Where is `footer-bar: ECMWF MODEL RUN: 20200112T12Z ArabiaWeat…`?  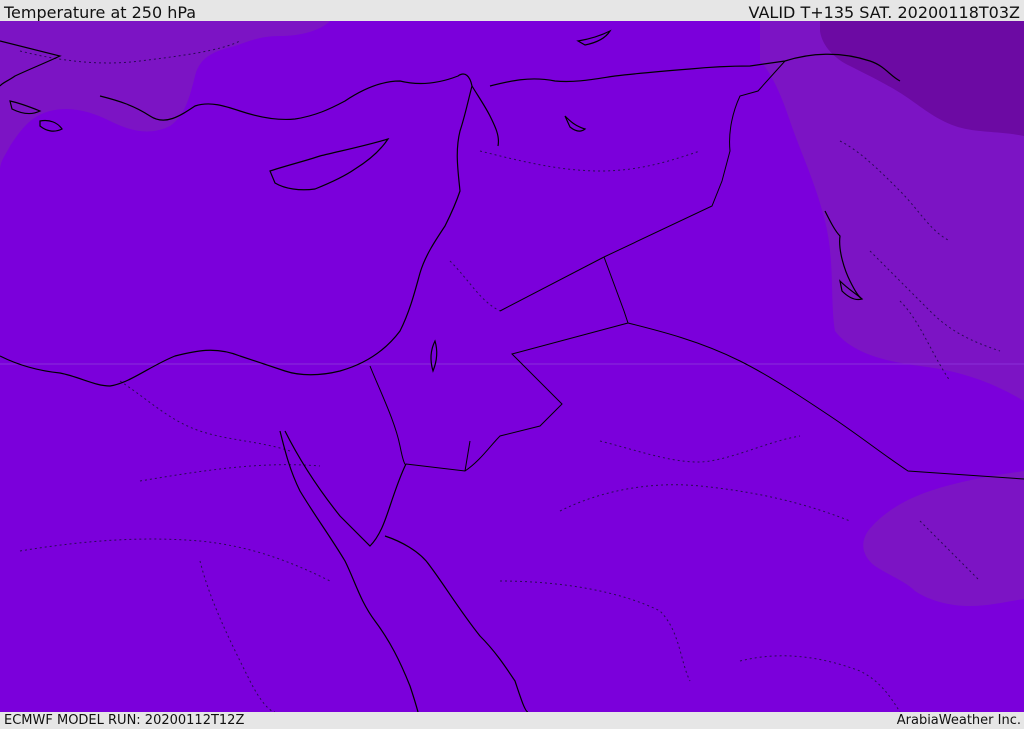 footer-bar: ECMWF MODEL RUN: 20200112T12Z ArabiaWeat… is located at coordinates (512, 720).